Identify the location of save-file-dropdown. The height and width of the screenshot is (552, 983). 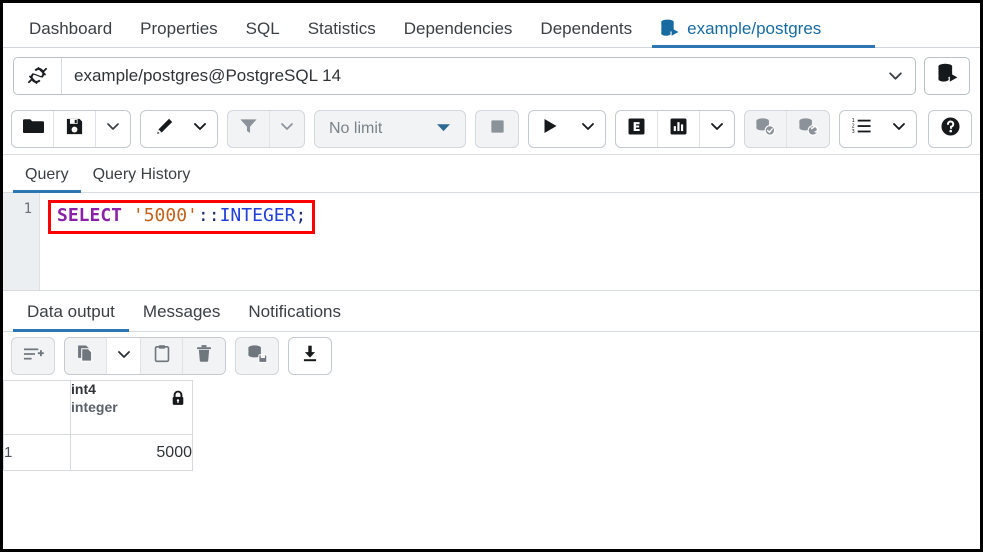
(113, 129).